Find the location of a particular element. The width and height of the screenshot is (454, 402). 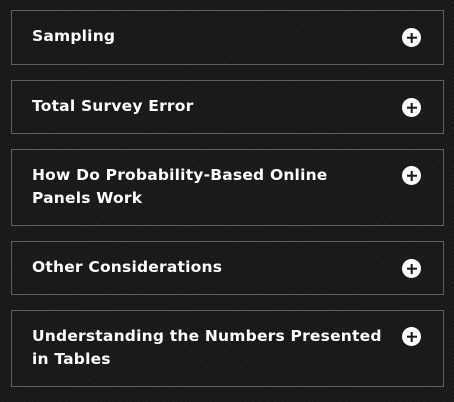

accordion-item-title: Other Considerations is located at coordinates (127, 267).